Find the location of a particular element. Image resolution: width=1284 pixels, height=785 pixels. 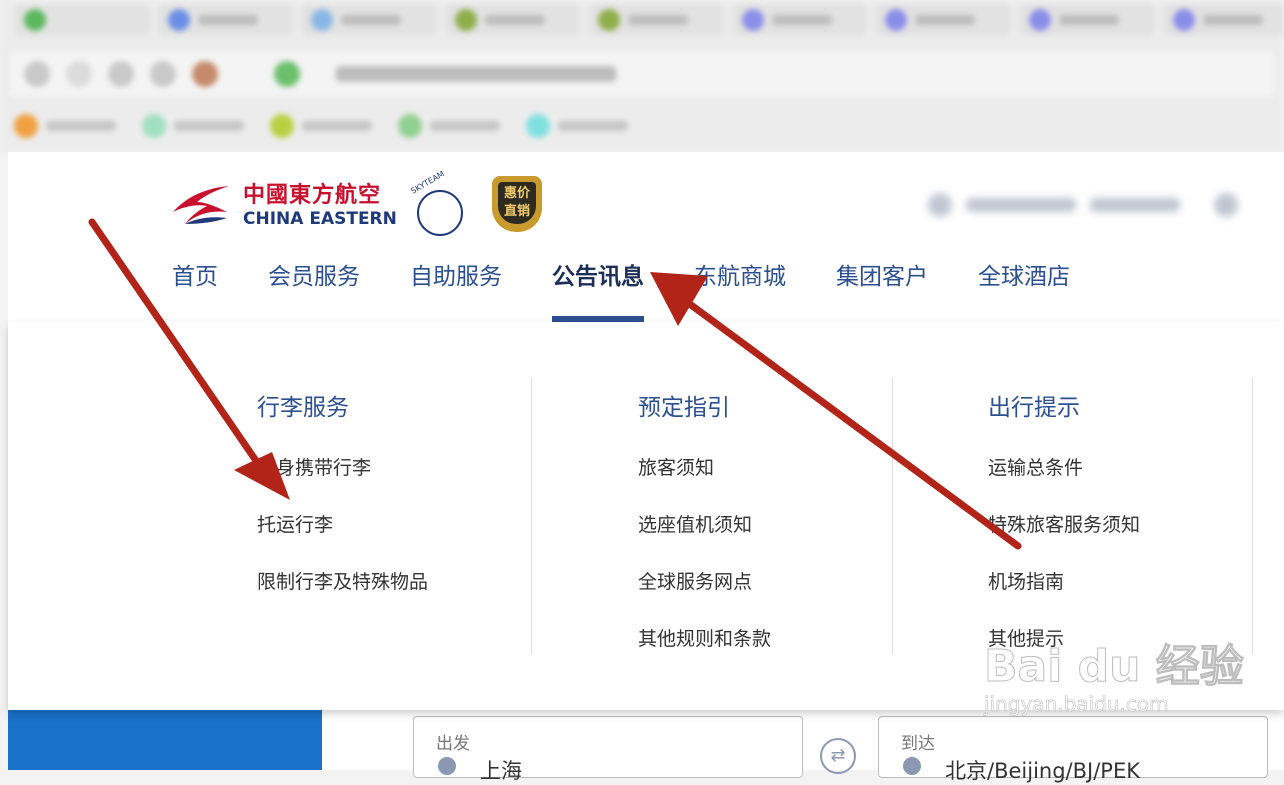

link-other-rules: 其他规则和条款 is located at coordinates (704, 655).